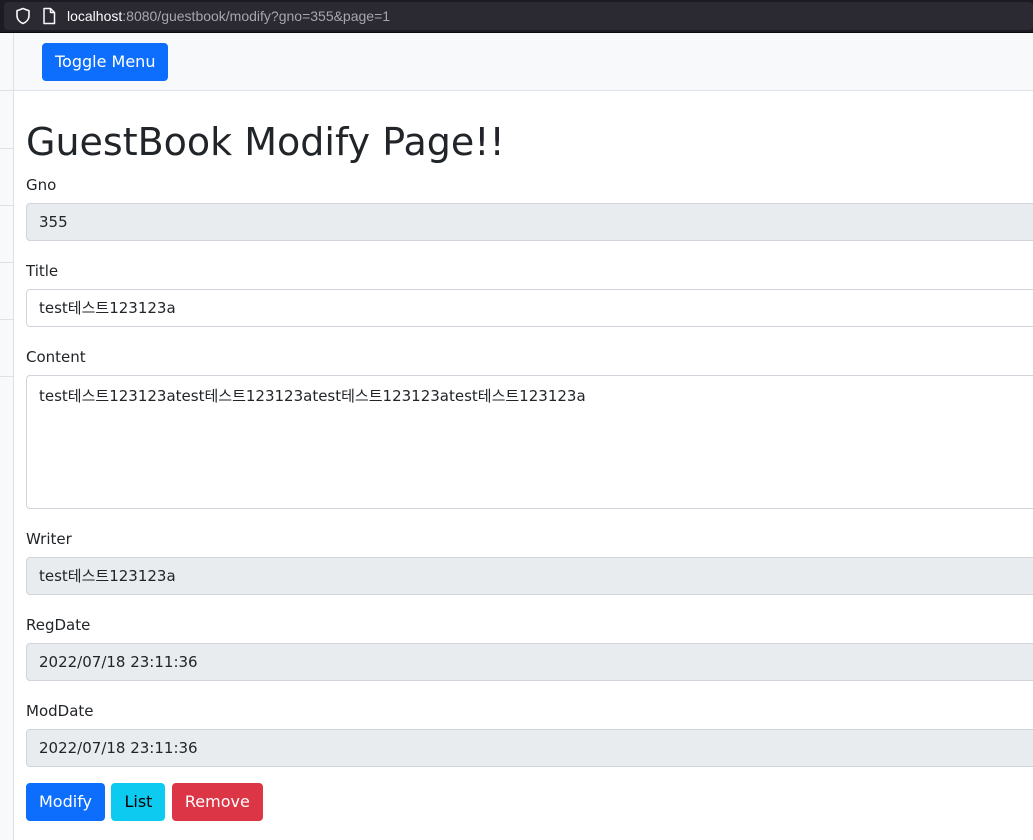 The width and height of the screenshot is (1033, 840). Describe the element at coordinates (42, 271) in the screenshot. I see `title-label: Title` at that location.